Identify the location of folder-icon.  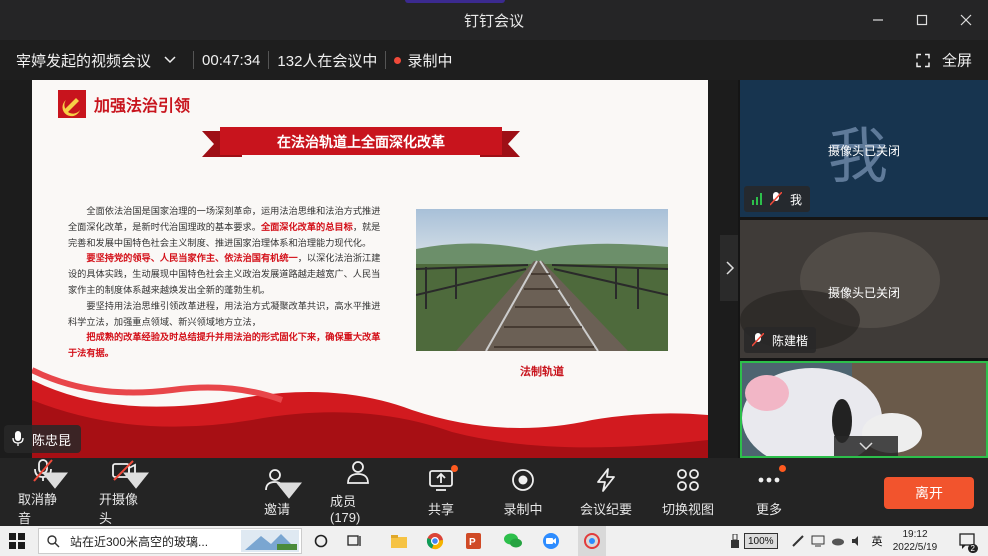
(399, 541).